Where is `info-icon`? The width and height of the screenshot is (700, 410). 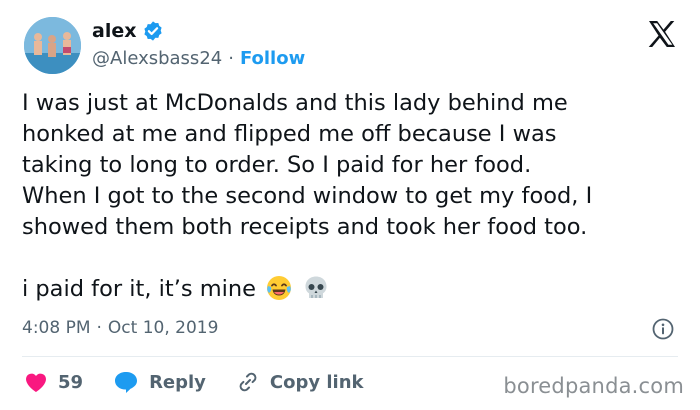
info-icon is located at coordinates (663, 329).